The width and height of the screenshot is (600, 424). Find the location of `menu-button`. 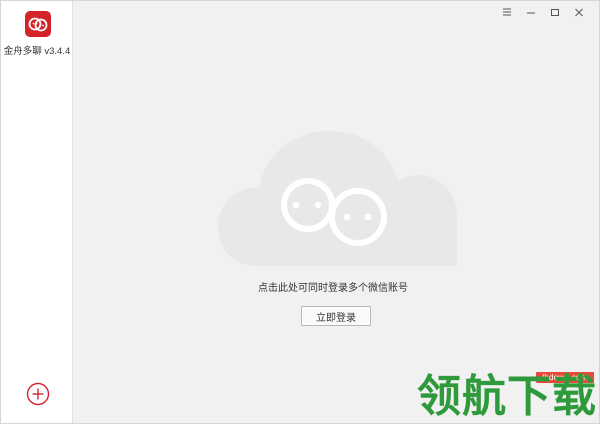

menu-button is located at coordinates (507, 12).